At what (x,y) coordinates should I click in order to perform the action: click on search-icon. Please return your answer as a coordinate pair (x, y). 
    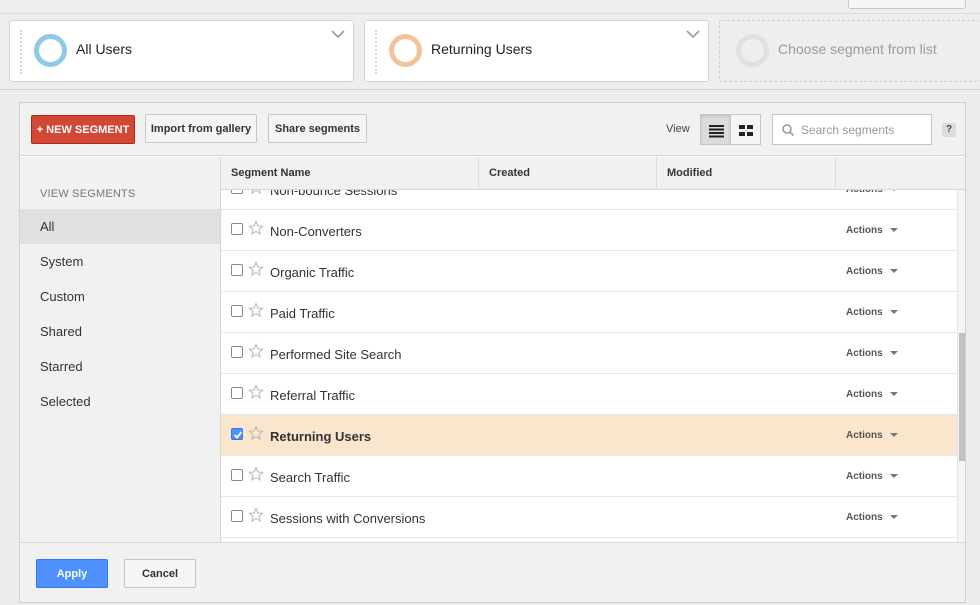
    Looking at the image, I should click on (788, 130).